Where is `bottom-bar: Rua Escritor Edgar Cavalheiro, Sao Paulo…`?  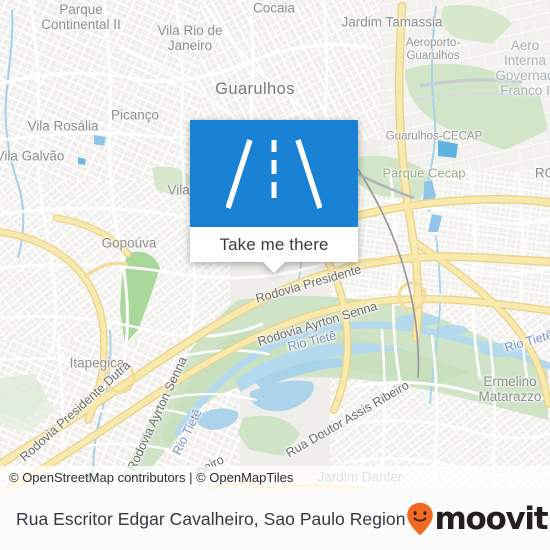 bottom-bar: Rua Escritor Edgar Cavalheiro, Sao Paulo… is located at coordinates (275, 519).